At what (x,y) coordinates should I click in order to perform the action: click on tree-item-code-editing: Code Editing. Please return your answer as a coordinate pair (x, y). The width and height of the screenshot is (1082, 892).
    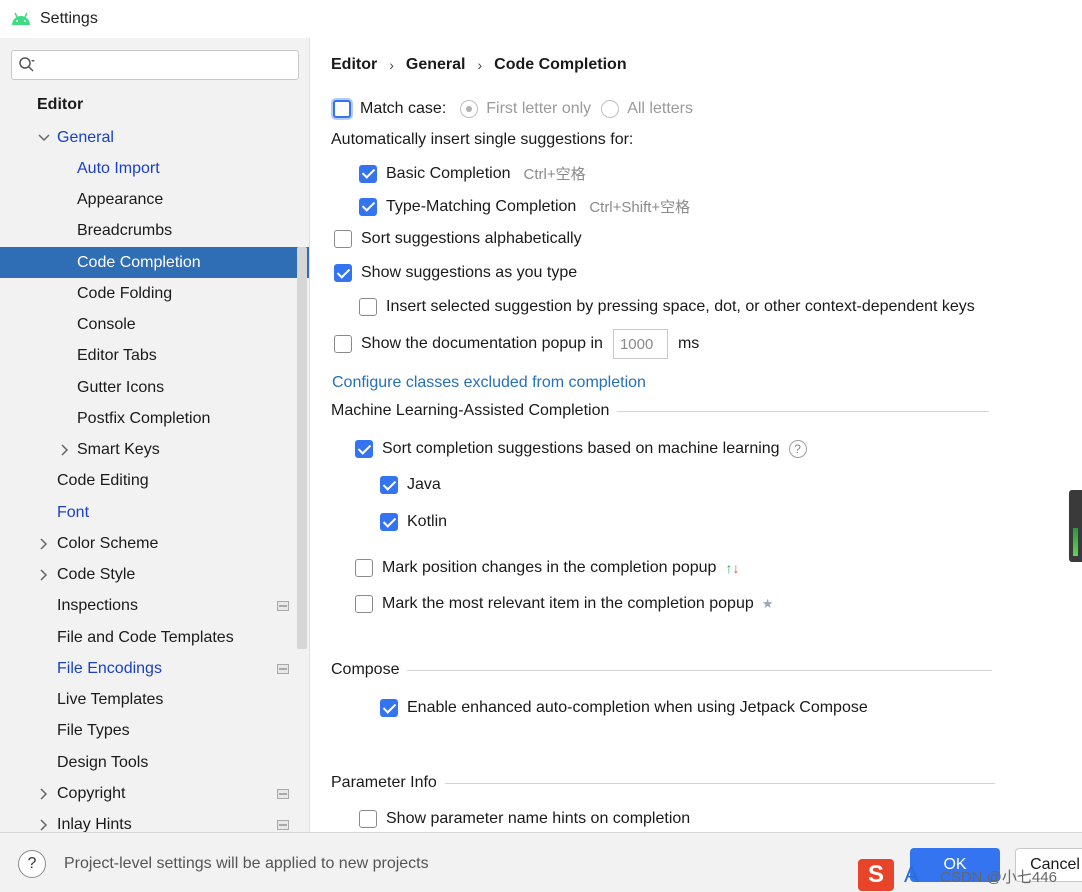
    Looking at the image, I should click on (154, 480).